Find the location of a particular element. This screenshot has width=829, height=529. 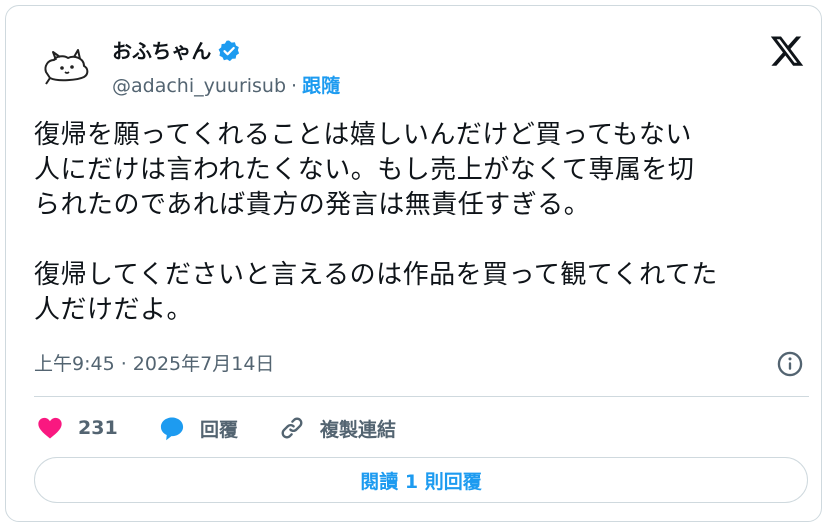

reply-bubble-icon is located at coordinates (172, 429).